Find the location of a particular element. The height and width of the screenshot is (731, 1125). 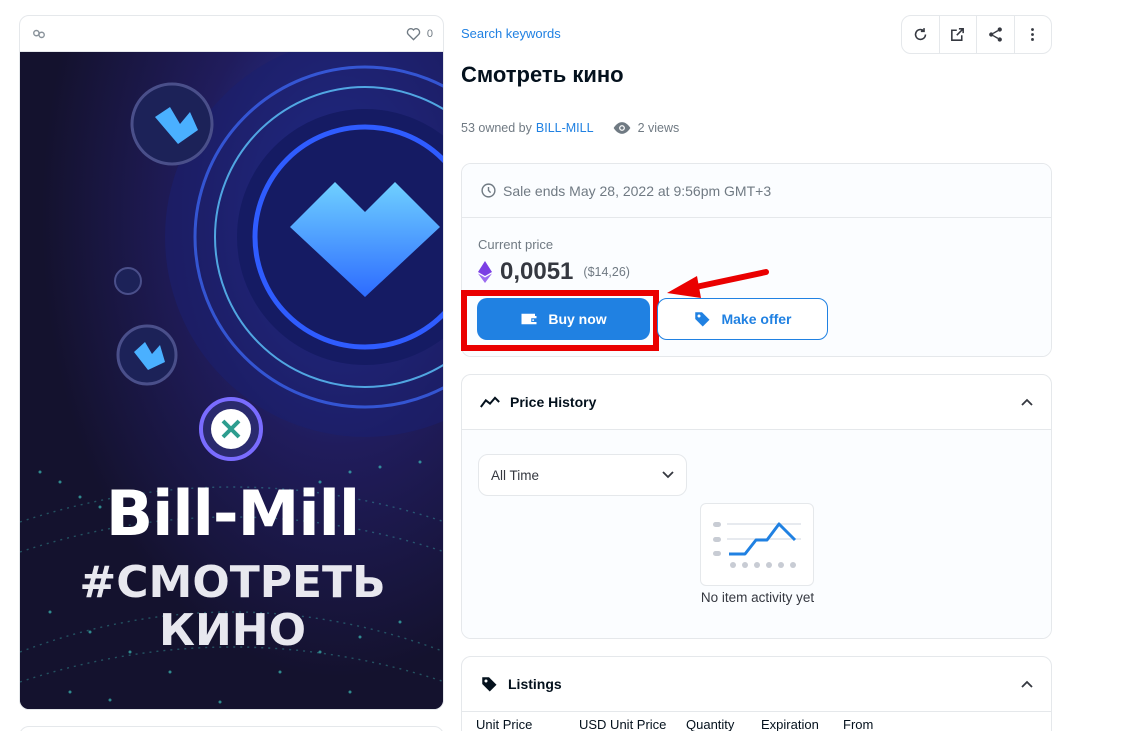

empty-activity-text: No item activity yet is located at coordinates (756, 597).